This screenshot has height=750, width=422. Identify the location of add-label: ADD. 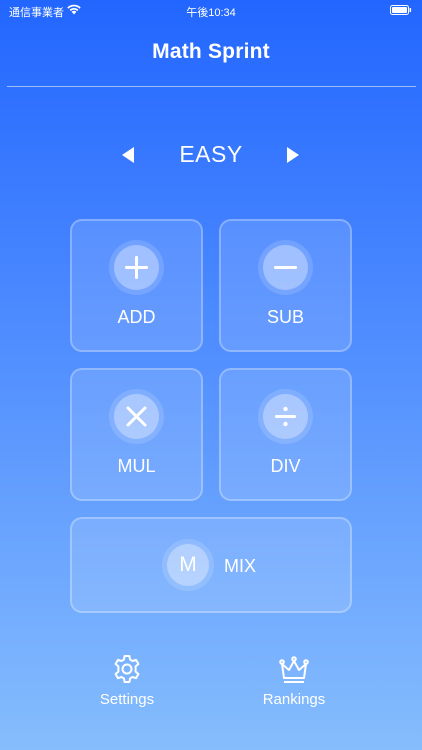
(136, 317).